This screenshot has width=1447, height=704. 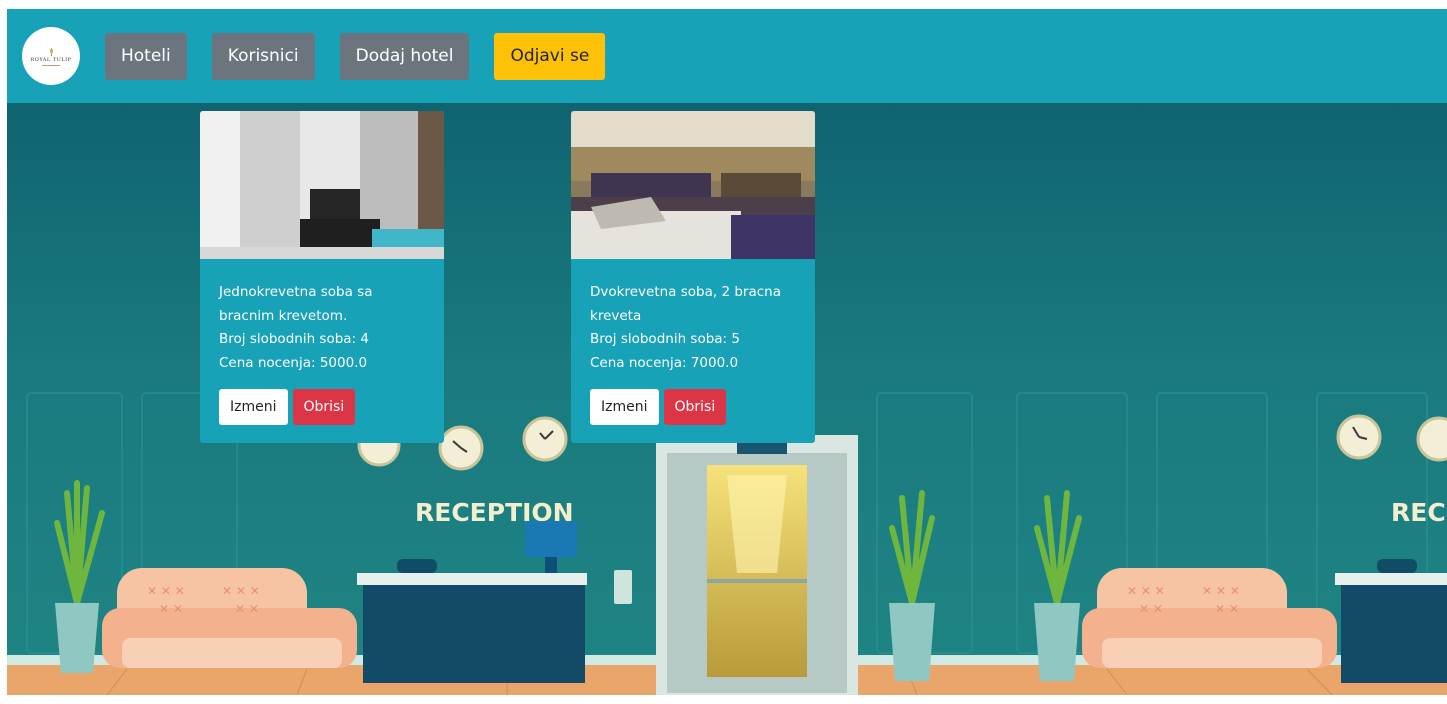 What do you see at coordinates (146, 56) in the screenshot?
I see `nav-hotels-button: Hoteli` at bounding box center [146, 56].